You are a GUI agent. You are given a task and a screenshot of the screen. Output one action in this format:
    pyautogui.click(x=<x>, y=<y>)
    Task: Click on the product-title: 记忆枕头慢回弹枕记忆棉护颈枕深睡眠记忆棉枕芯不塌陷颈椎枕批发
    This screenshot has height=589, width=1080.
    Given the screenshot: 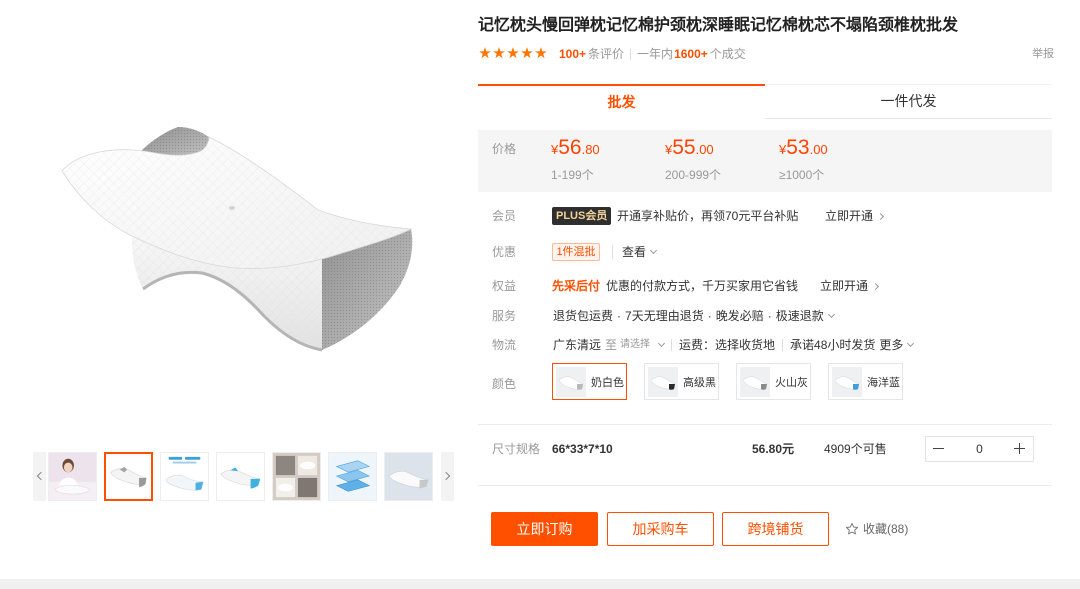 What is the action you would take?
    pyautogui.click(x=718, y=25)
    